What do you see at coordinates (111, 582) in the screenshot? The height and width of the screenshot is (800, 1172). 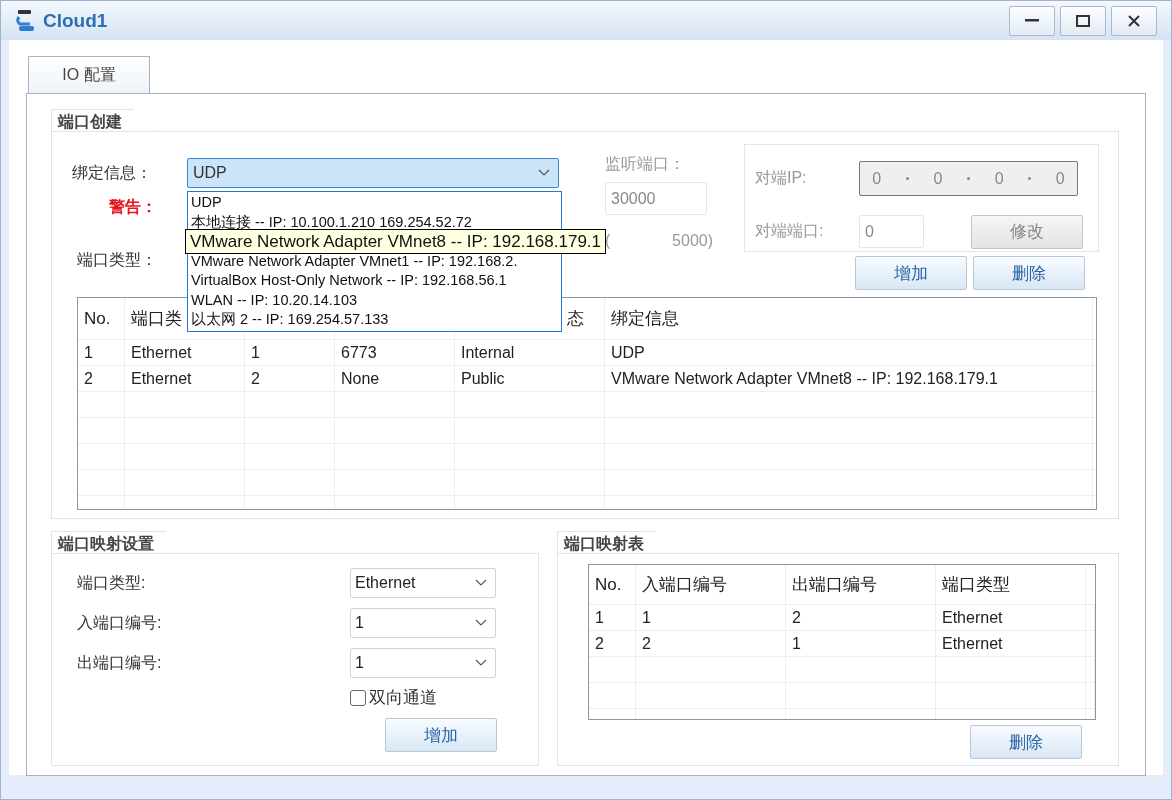 I see `field-label: 端口类型:` at bounding box center [111, 582].